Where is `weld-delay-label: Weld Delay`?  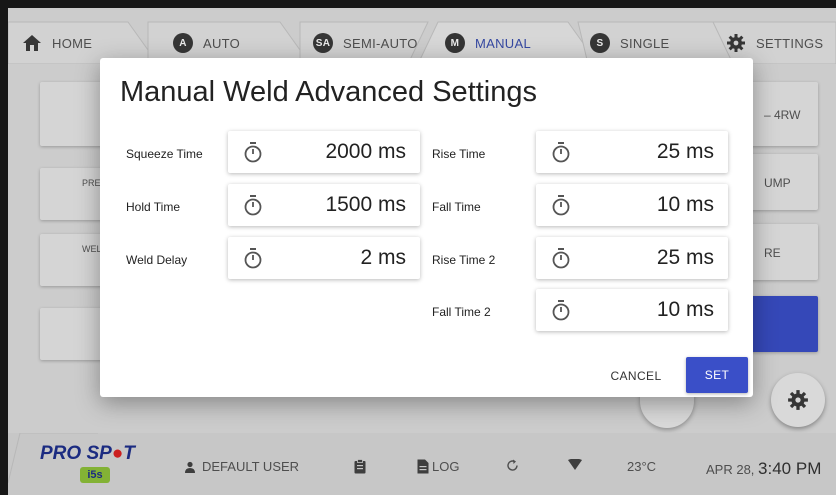
weld-delay-label: Weld Delay is located at coordinates (157, 260).